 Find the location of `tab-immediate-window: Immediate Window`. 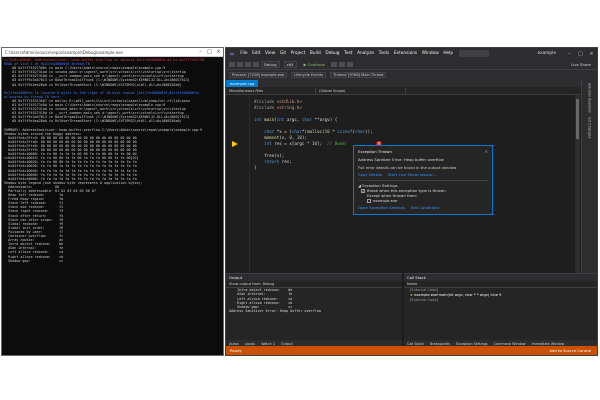

tab-immediate-window: Immediate Window is located at coordinates (548, 344).